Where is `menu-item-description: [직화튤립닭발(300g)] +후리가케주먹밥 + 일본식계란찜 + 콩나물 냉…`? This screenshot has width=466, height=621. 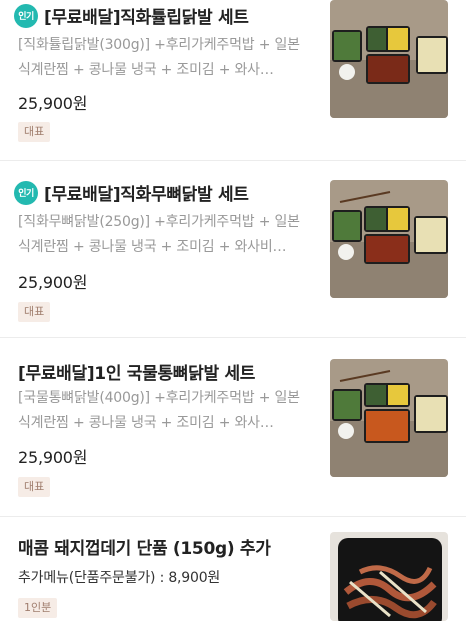
menu-item-description: [직화튤립닭발(300g)] +후리가케주먹밥 + 일본식계란찜 + 콩나물 냉… is located at coordinates (159, 57).